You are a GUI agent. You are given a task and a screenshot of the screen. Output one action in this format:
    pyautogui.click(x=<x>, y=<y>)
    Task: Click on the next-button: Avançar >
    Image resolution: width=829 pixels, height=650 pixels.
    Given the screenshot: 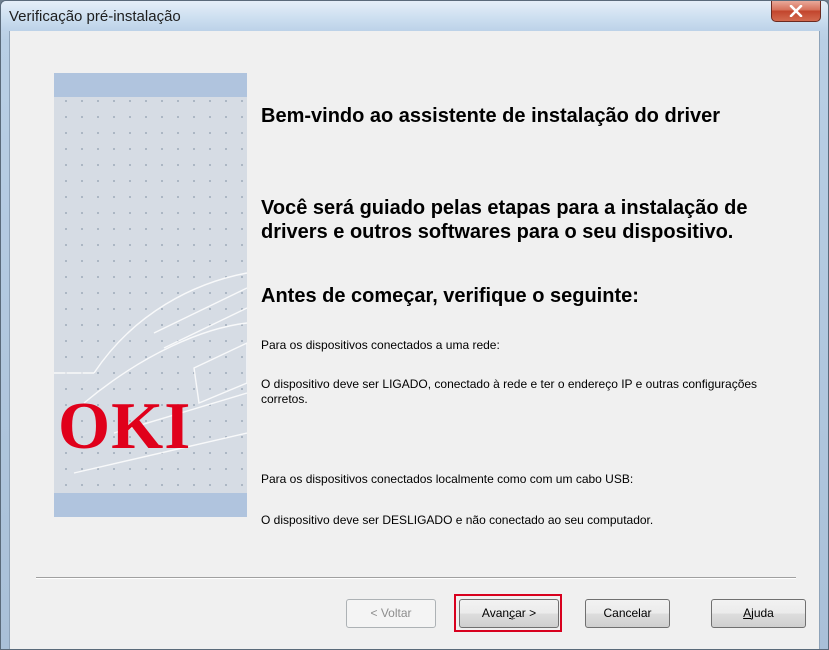 What is the action you would take?
    pyautogui.click(x=509, y=613)
    